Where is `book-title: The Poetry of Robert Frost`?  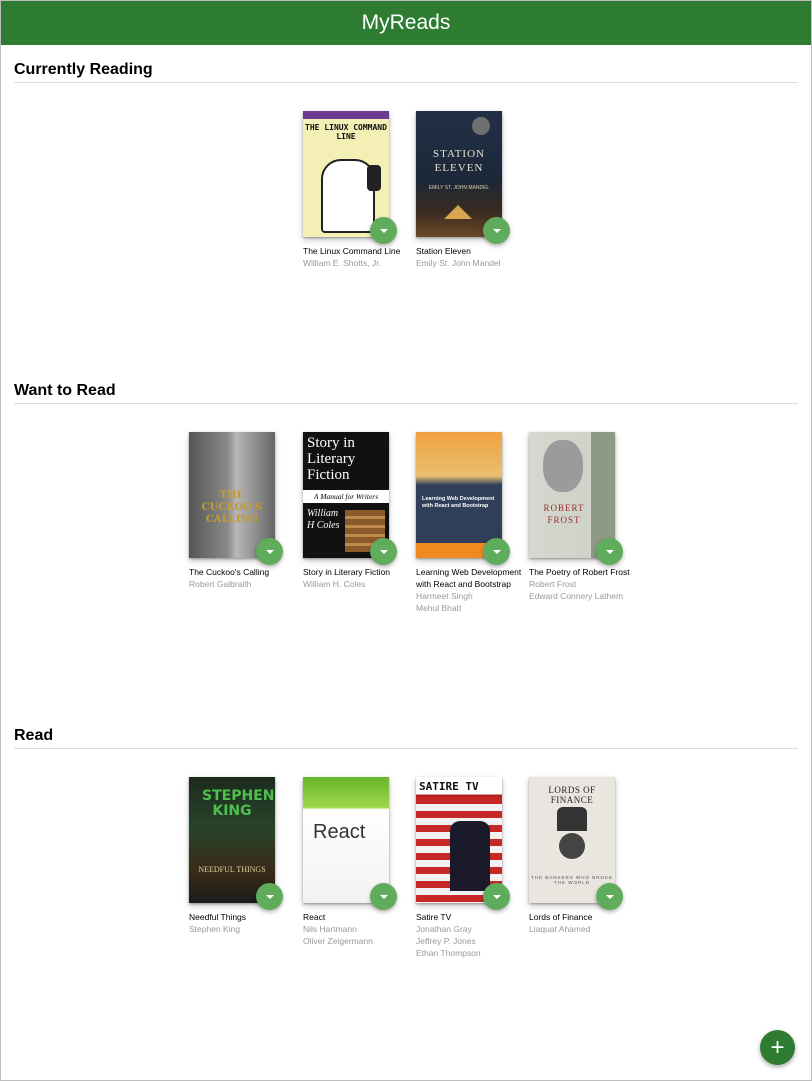
book-title: The Poetry of Robert Frost is located at coordinates (579, 572).